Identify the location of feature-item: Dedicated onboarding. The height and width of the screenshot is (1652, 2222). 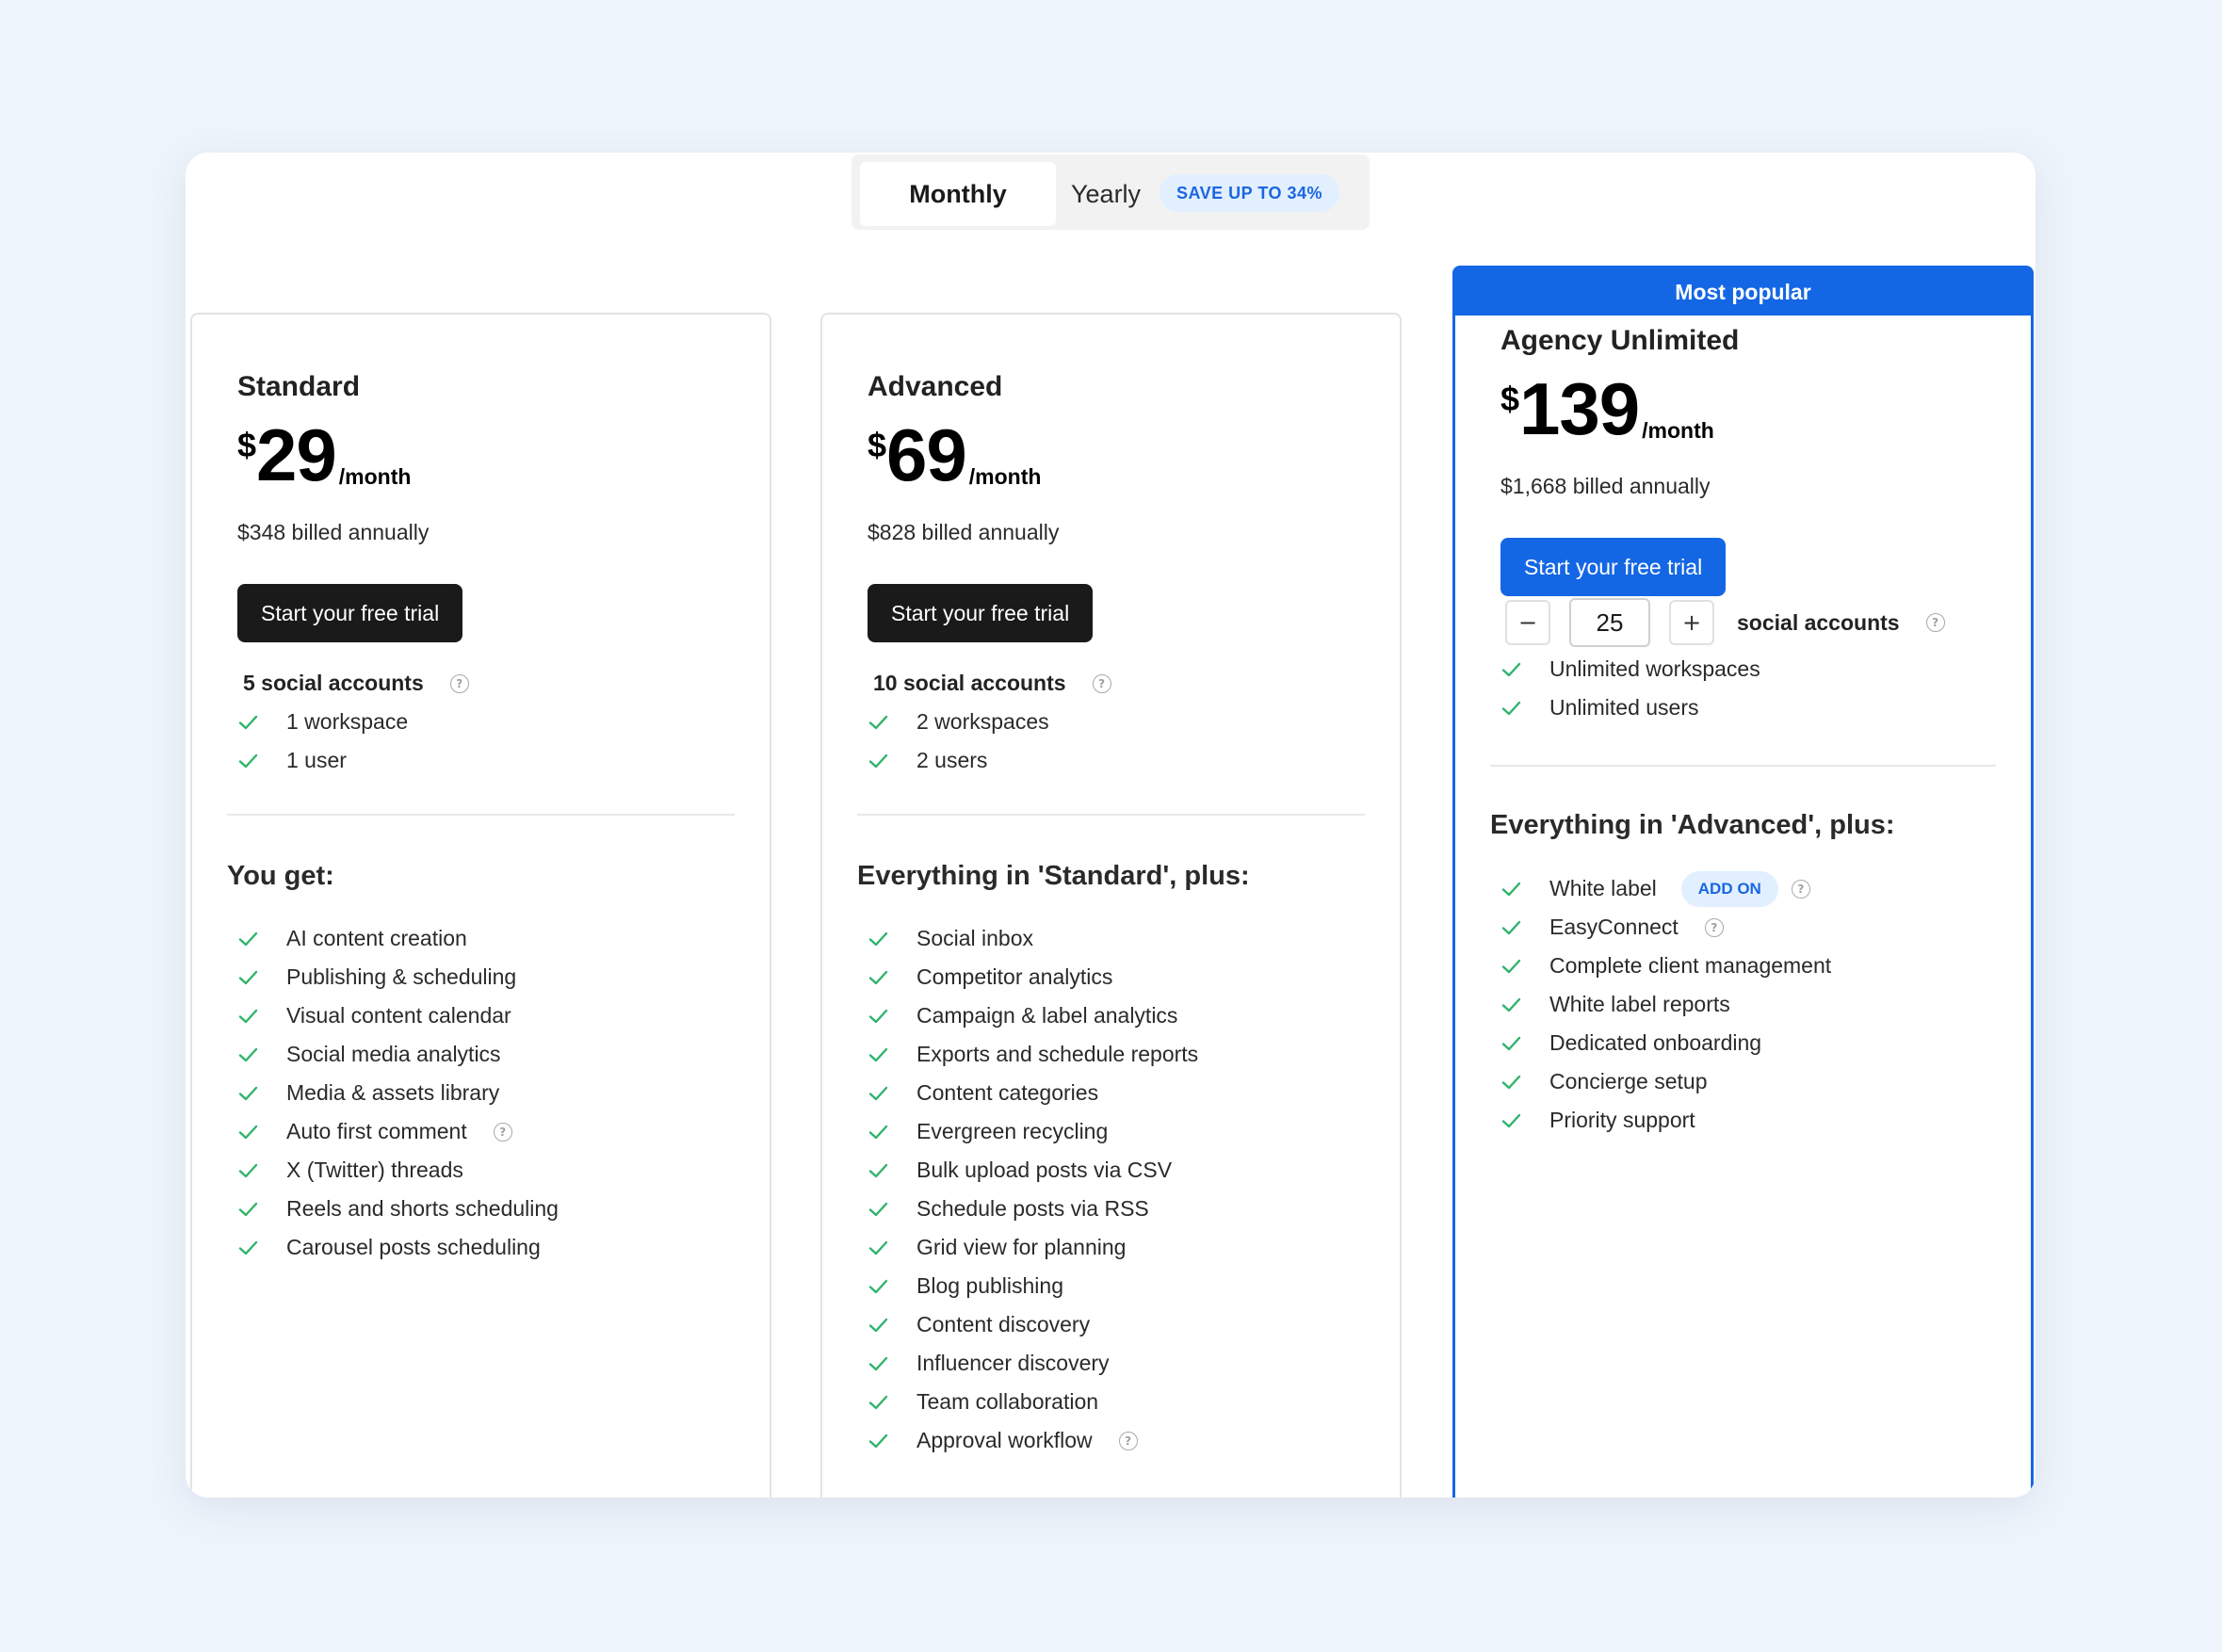
(1666, 1043).